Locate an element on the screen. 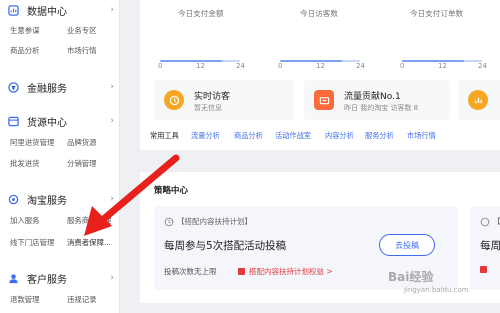 Image resolution: width=500 pixels, height=313 pixels. sidebar-item-distribution: 分销管理 is located at coordinates (82, 163).